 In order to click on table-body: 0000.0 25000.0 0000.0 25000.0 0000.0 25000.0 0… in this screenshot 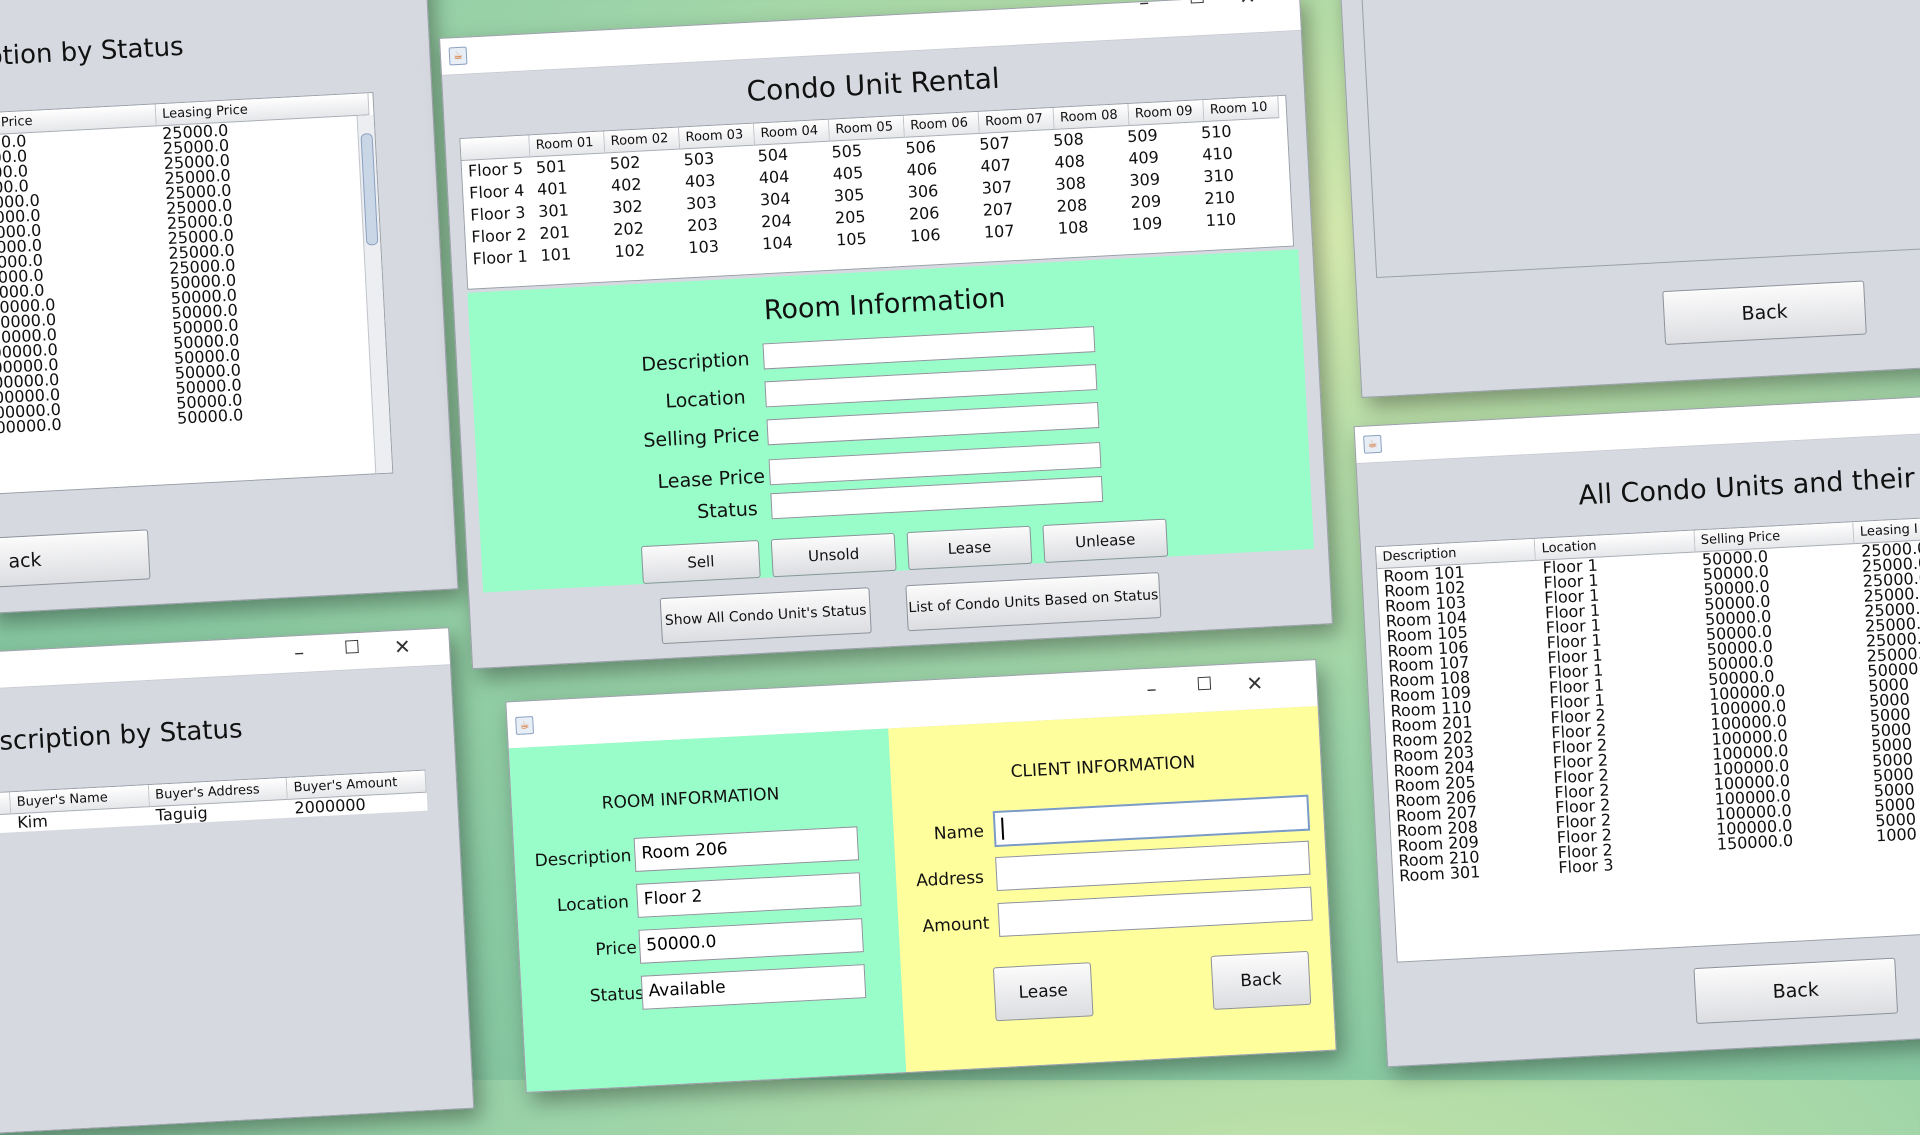, I will do `click(194, 276)`.